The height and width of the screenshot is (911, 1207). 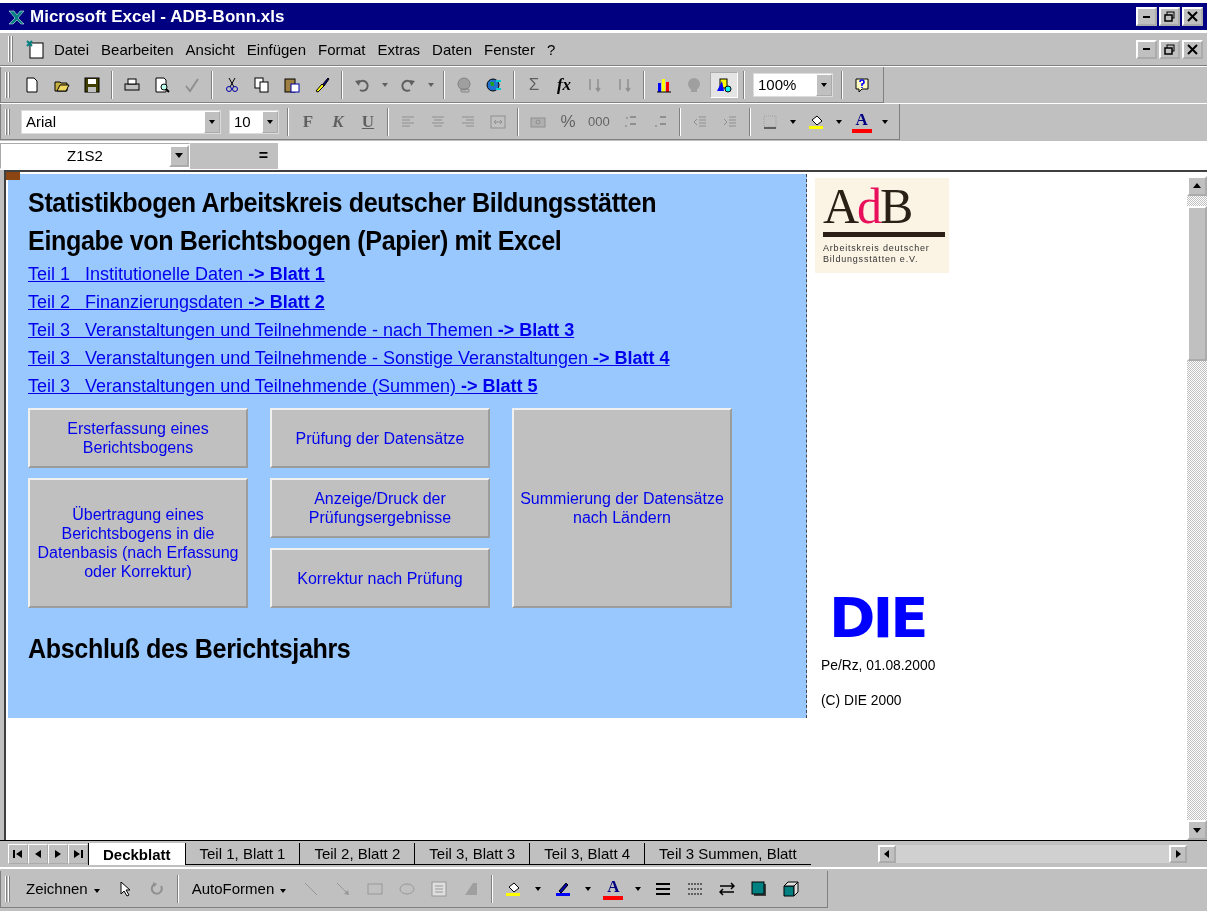 What do you see at coordinates (1197, 283) in the screenshot?
I see `scroll-thumb` at bounding box center [1197, 283].